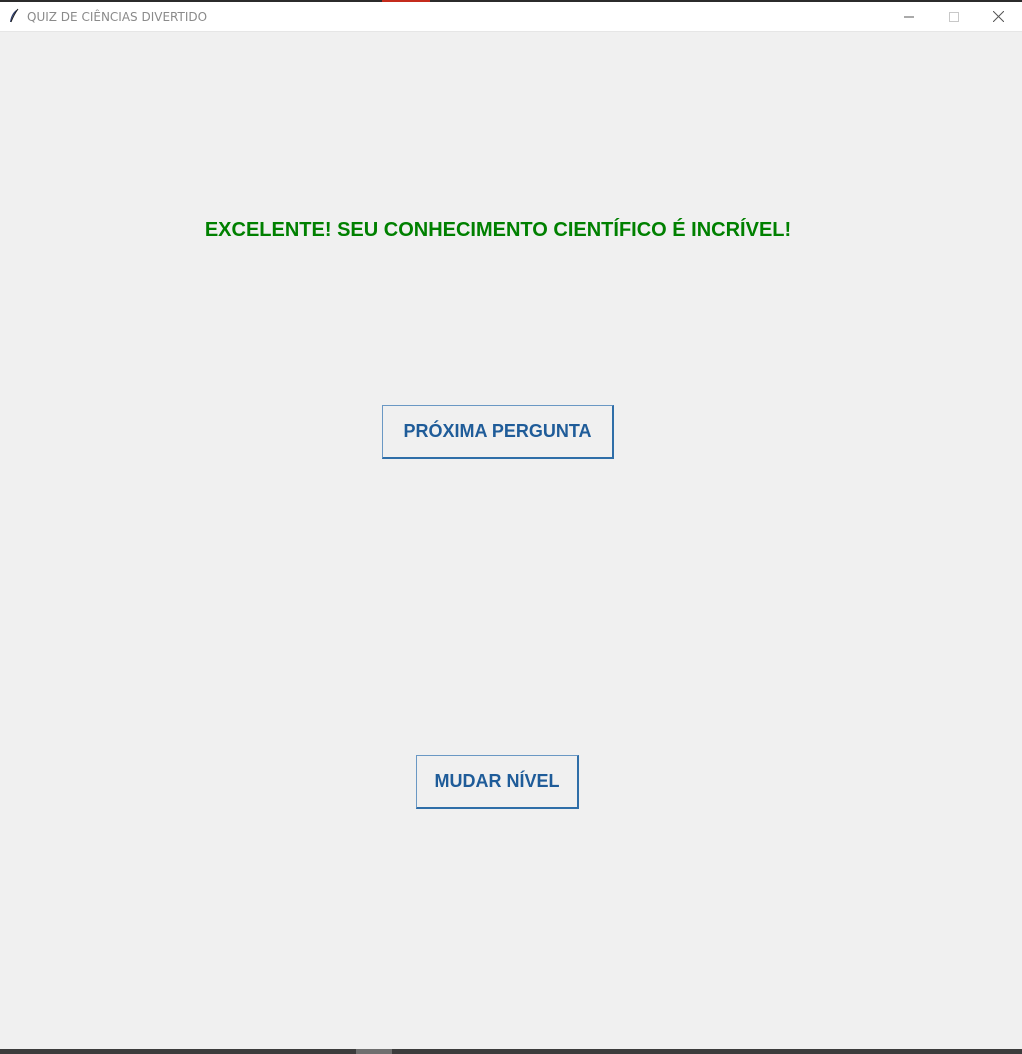 This screenshot has height=1054, width=1022. I want to click on maximize-icon, so click(953, 16).